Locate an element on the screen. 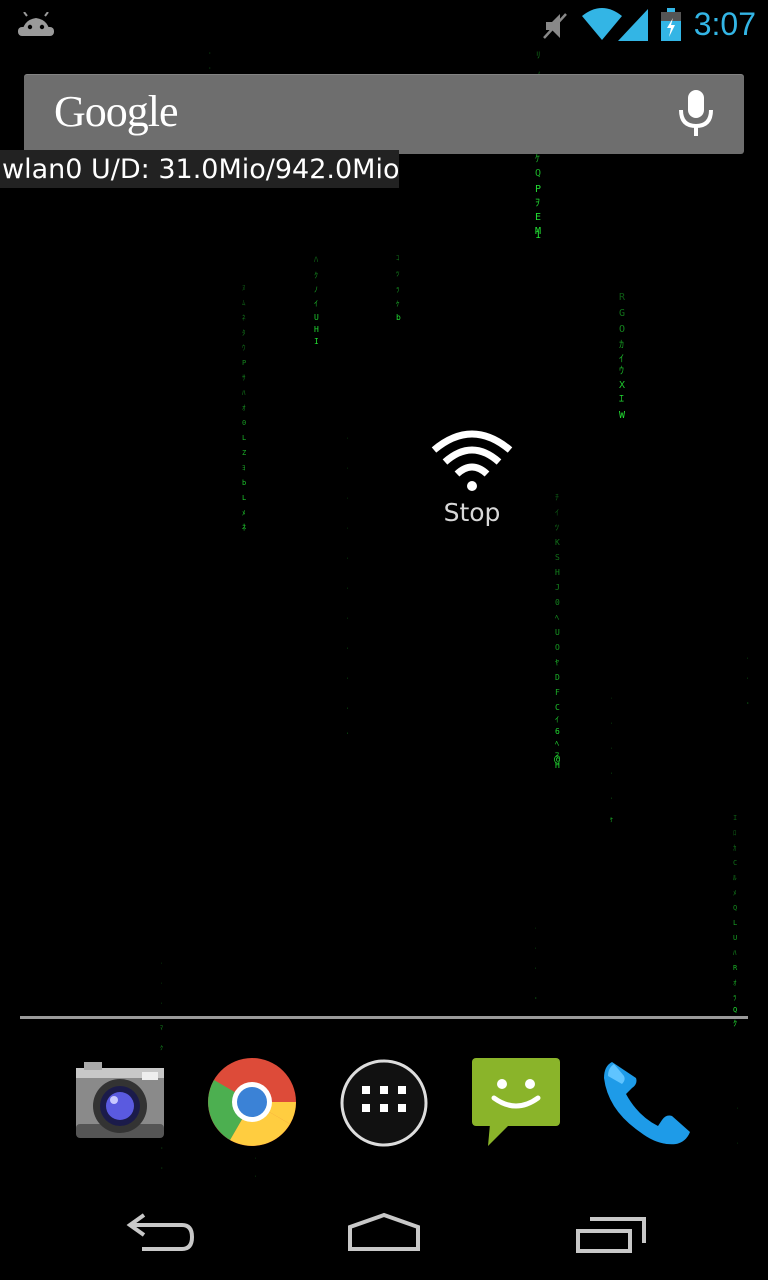  svg-text: W is located at coordinates (622, 415).